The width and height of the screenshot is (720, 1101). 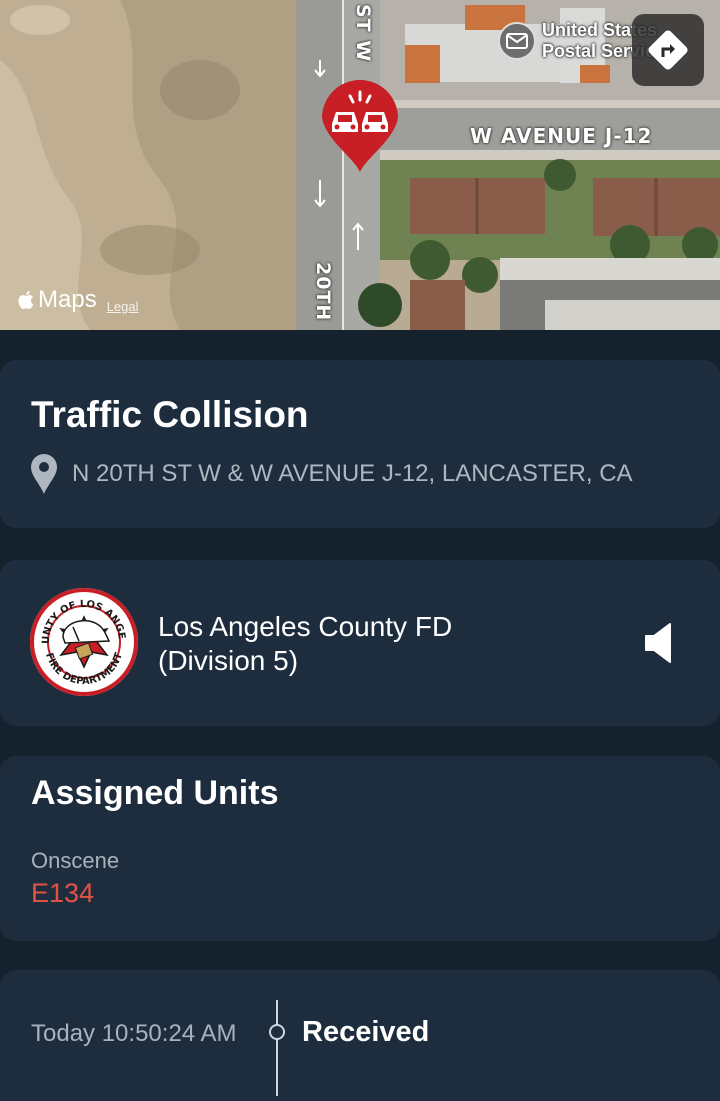 What do you see at coordinates (228, 660) in the screenshot?
I see `agency-name-line2: (Division 5)` at bounding box center [228, 660].